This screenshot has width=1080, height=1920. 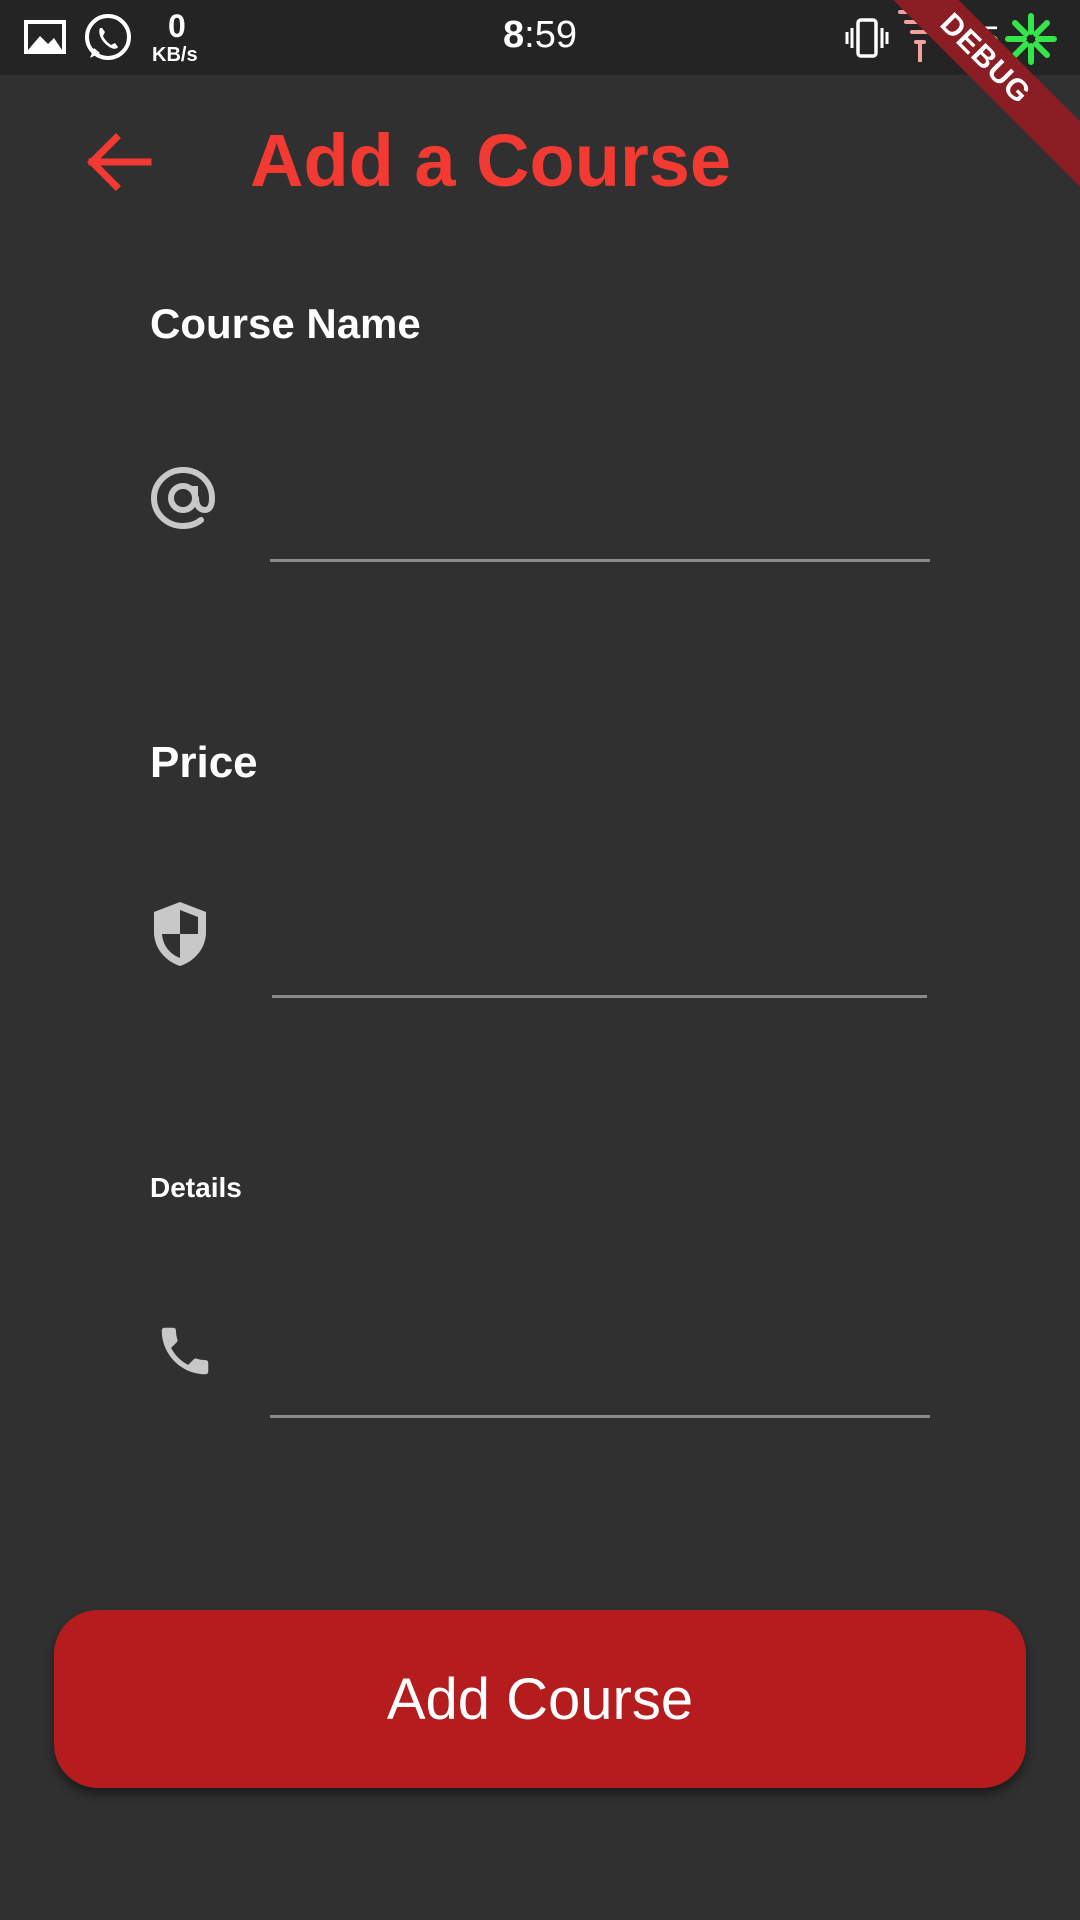 I want to click on details-input, so click(x=600, y=1373).